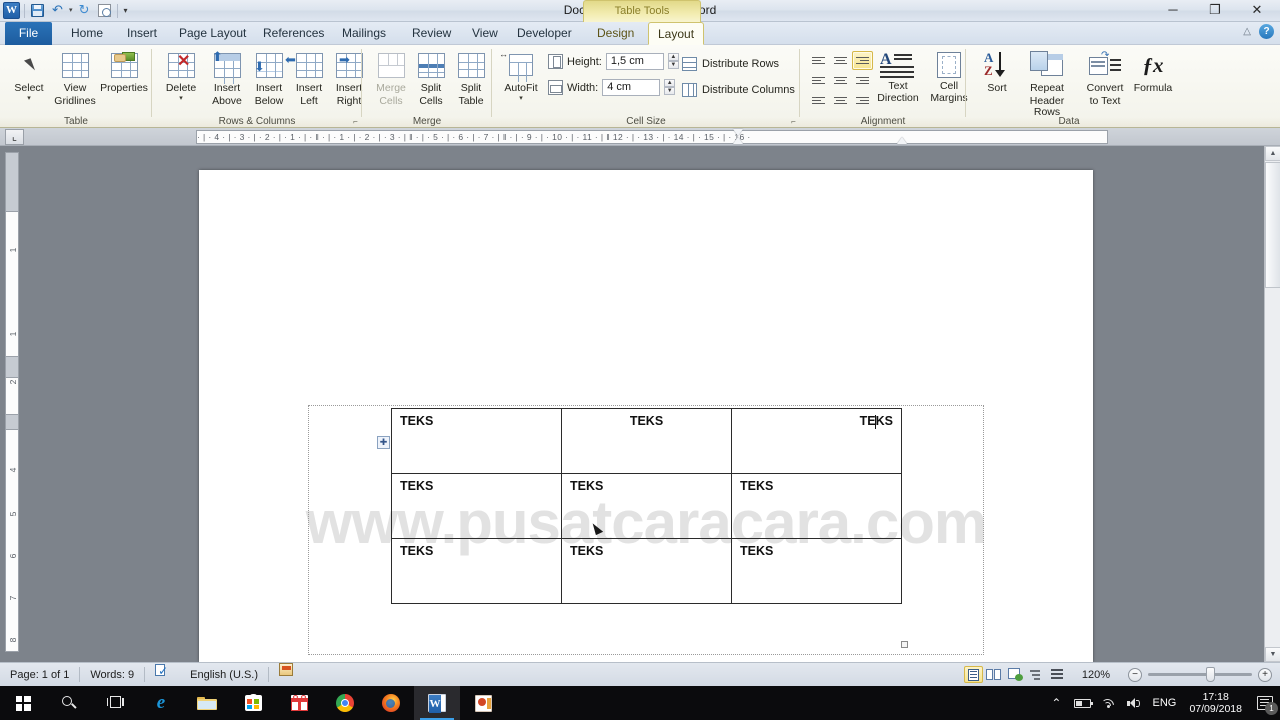  Describe the element at coordinates (862, 80) in the screenshot. I see `align-center-right-button` at that location.